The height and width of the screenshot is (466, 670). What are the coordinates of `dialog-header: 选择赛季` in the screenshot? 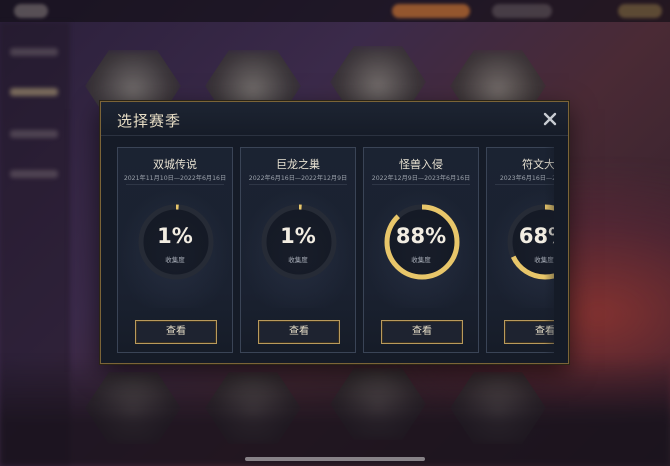 It's located at (334, 119).